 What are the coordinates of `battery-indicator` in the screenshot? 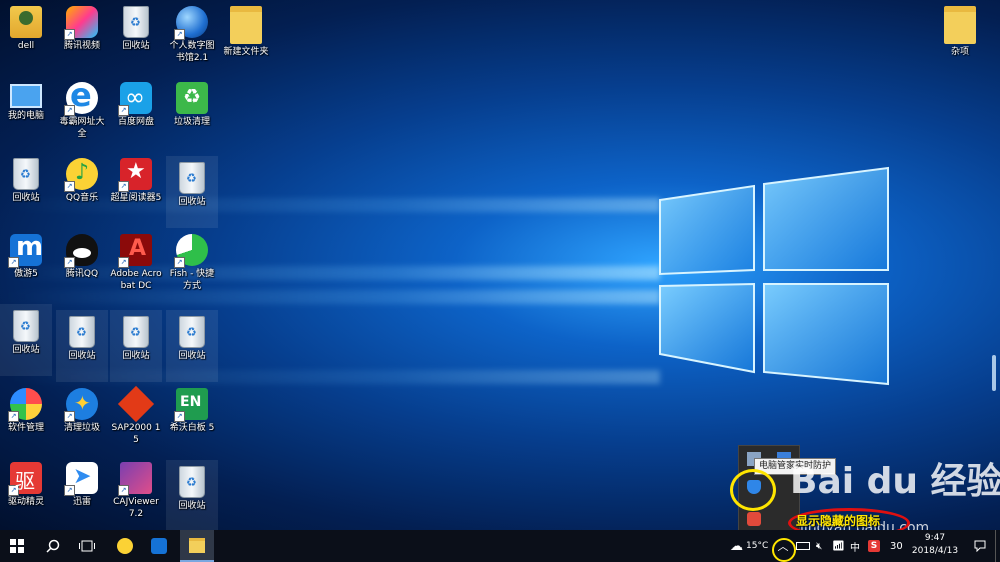 It's located at (803, 546).